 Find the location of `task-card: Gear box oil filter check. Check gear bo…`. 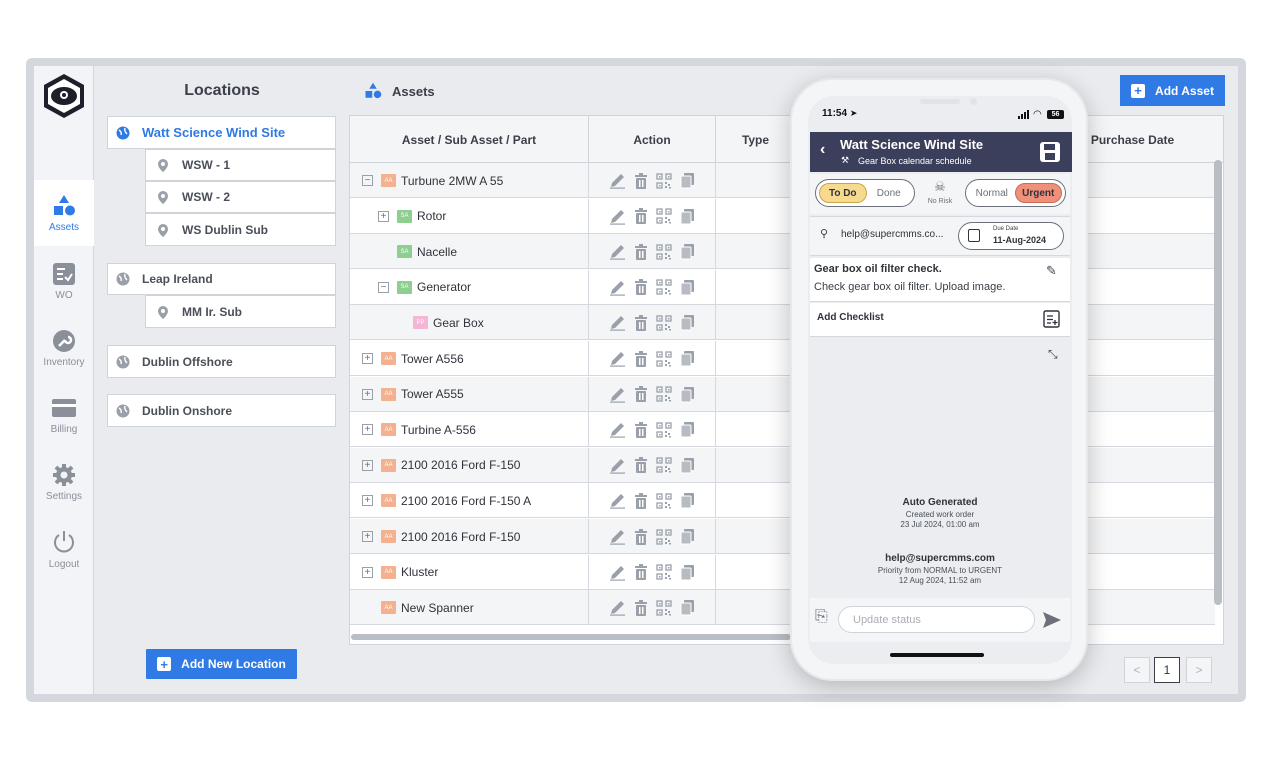

task-card: Gear box oil filter check. Check gear bo… is located at coordinates (940, 280).